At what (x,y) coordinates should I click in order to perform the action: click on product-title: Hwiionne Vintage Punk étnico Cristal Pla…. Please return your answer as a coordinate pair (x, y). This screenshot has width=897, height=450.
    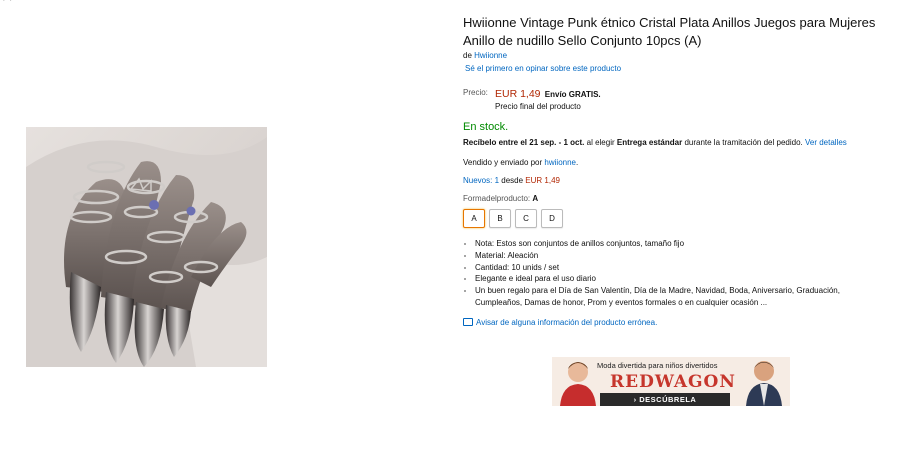
    Looking at the image, I should click on (669, 31).